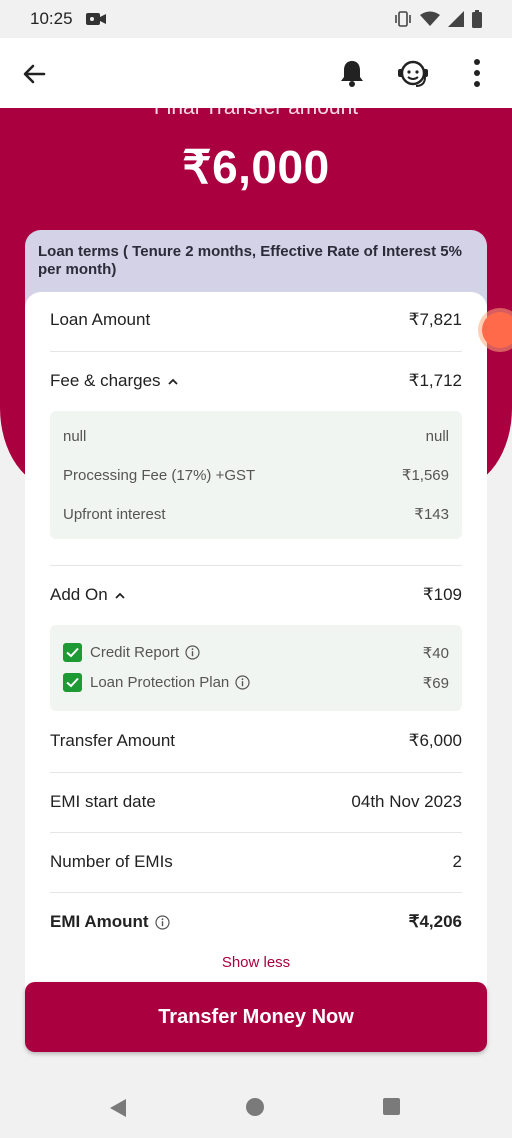  I want to click on addon-item-label: Loan Protection Plan, so click(160, 682).